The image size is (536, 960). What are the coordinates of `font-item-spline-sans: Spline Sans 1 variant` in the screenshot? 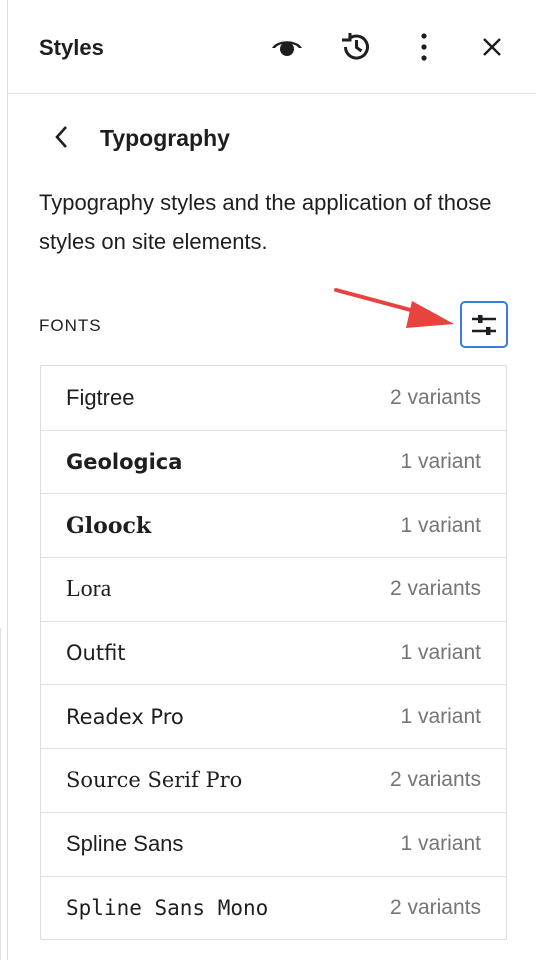 It's located at (273, 843).